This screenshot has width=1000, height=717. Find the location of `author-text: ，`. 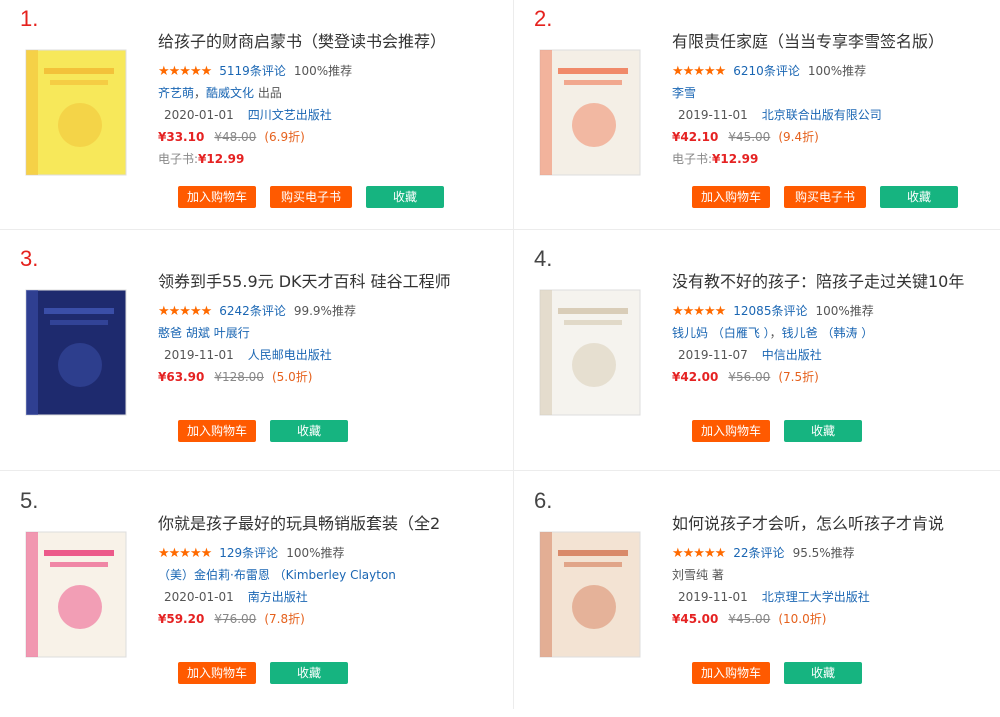

author-text: ， is located at coordinates (200, 93).